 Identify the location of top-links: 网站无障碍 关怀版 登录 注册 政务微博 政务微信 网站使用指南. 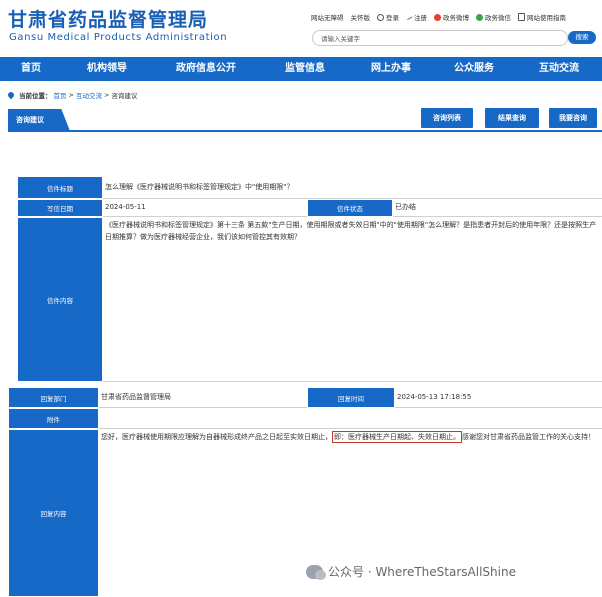
(438, 17).